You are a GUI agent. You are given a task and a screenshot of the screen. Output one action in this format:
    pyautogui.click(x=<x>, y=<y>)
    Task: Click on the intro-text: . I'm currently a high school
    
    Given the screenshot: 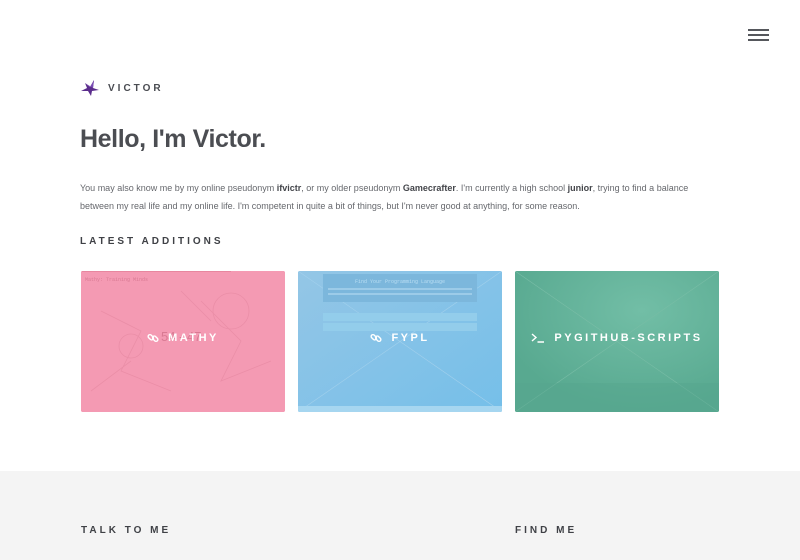 What is the action you would take?
    pyautogui.click(x=511, y=188)
    